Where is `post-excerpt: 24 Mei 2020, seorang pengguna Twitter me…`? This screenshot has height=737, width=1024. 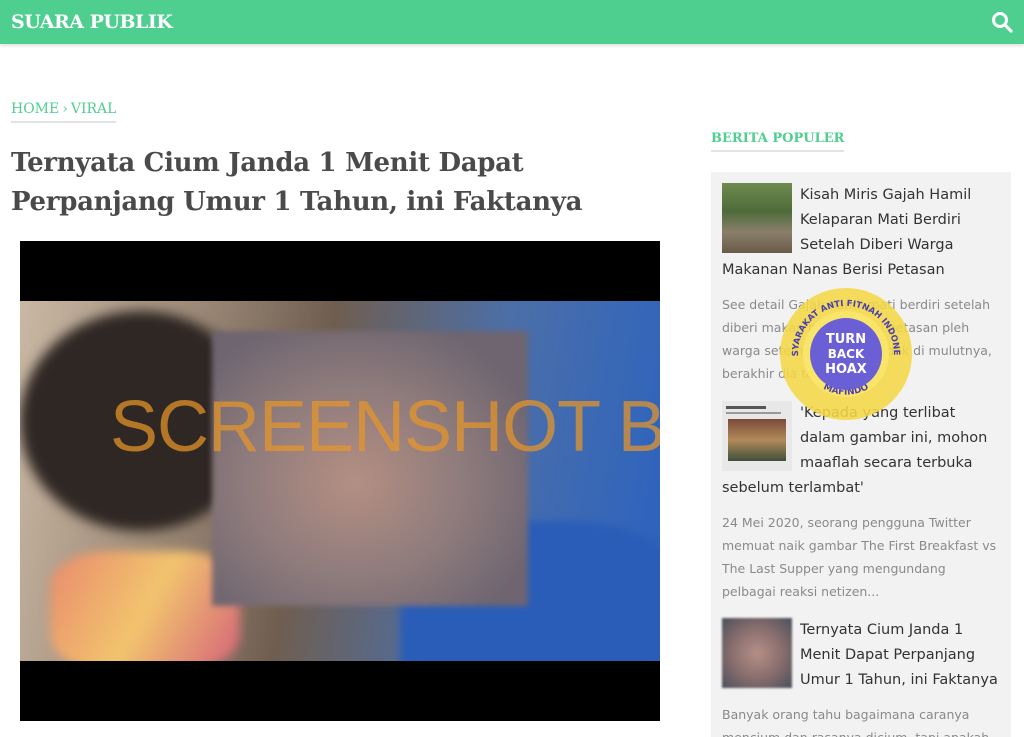 post-excerpt: 24 Mei 2020, seorang pengguna Twitter me… is located at coordinates (859, 557).